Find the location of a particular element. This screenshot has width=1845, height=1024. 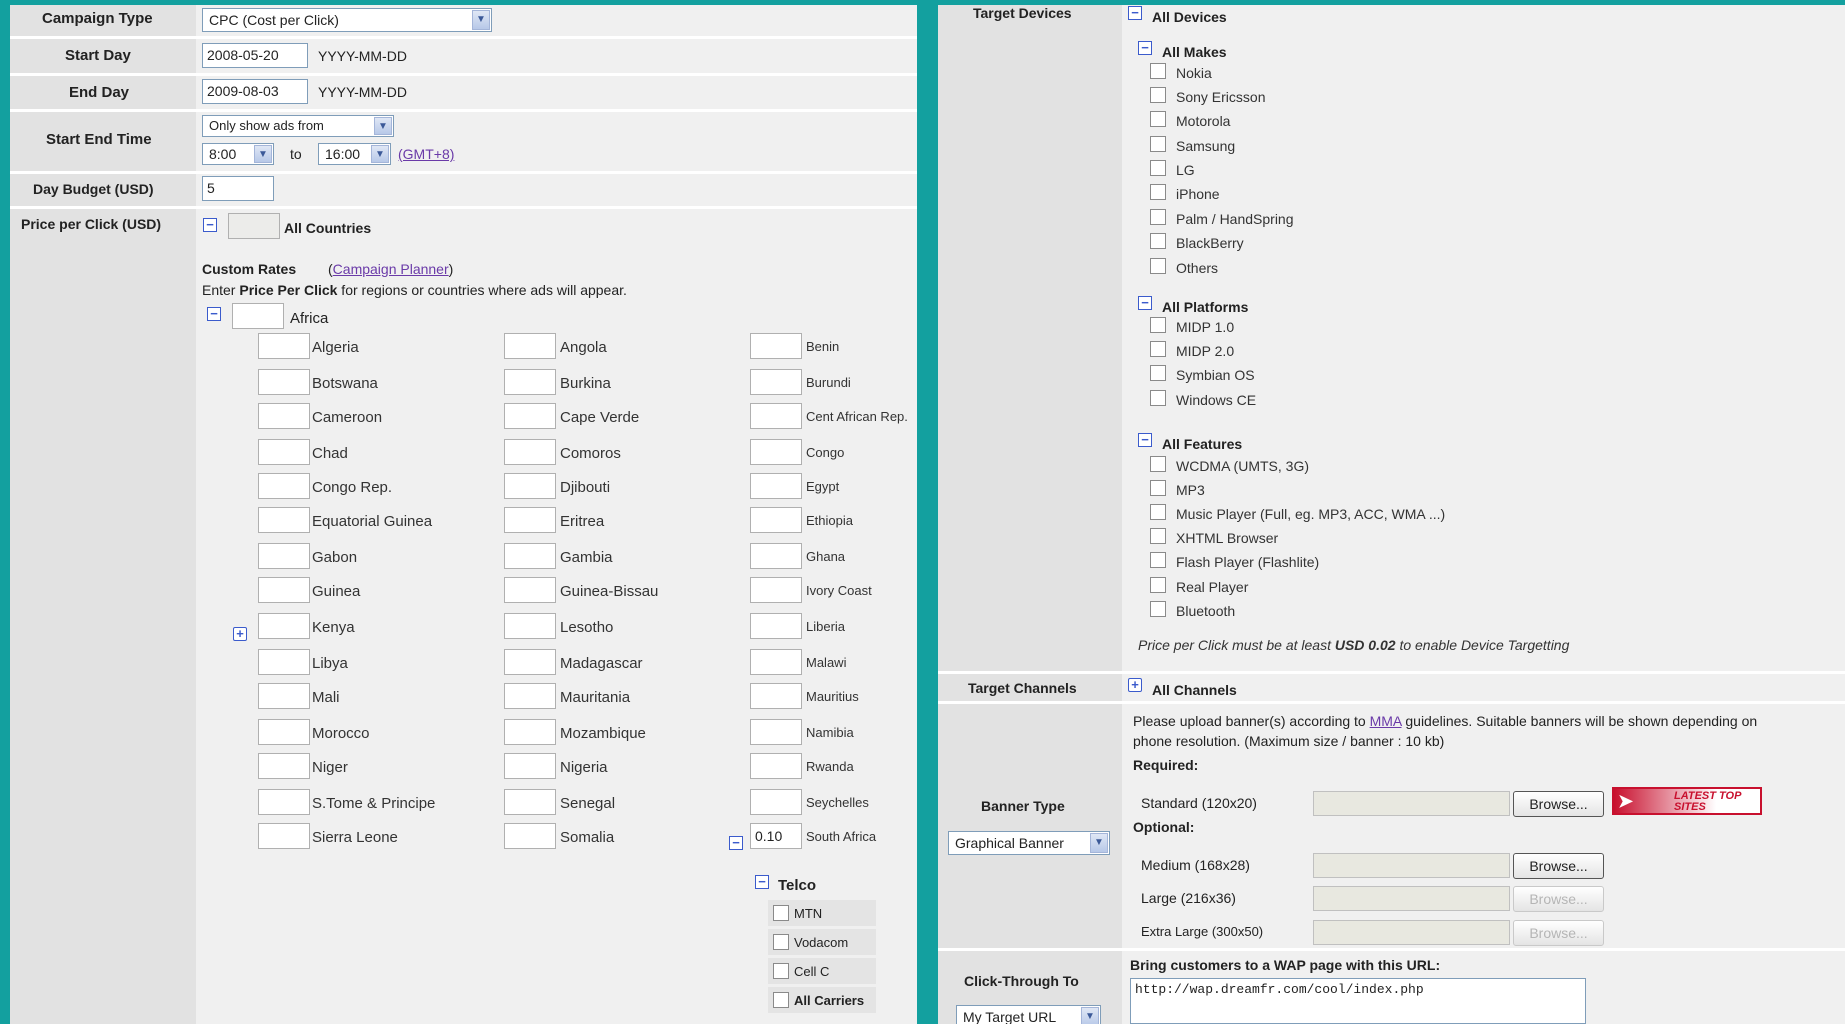

time-from-select: 8:00 ▼ is located at coordinates (238, 154).